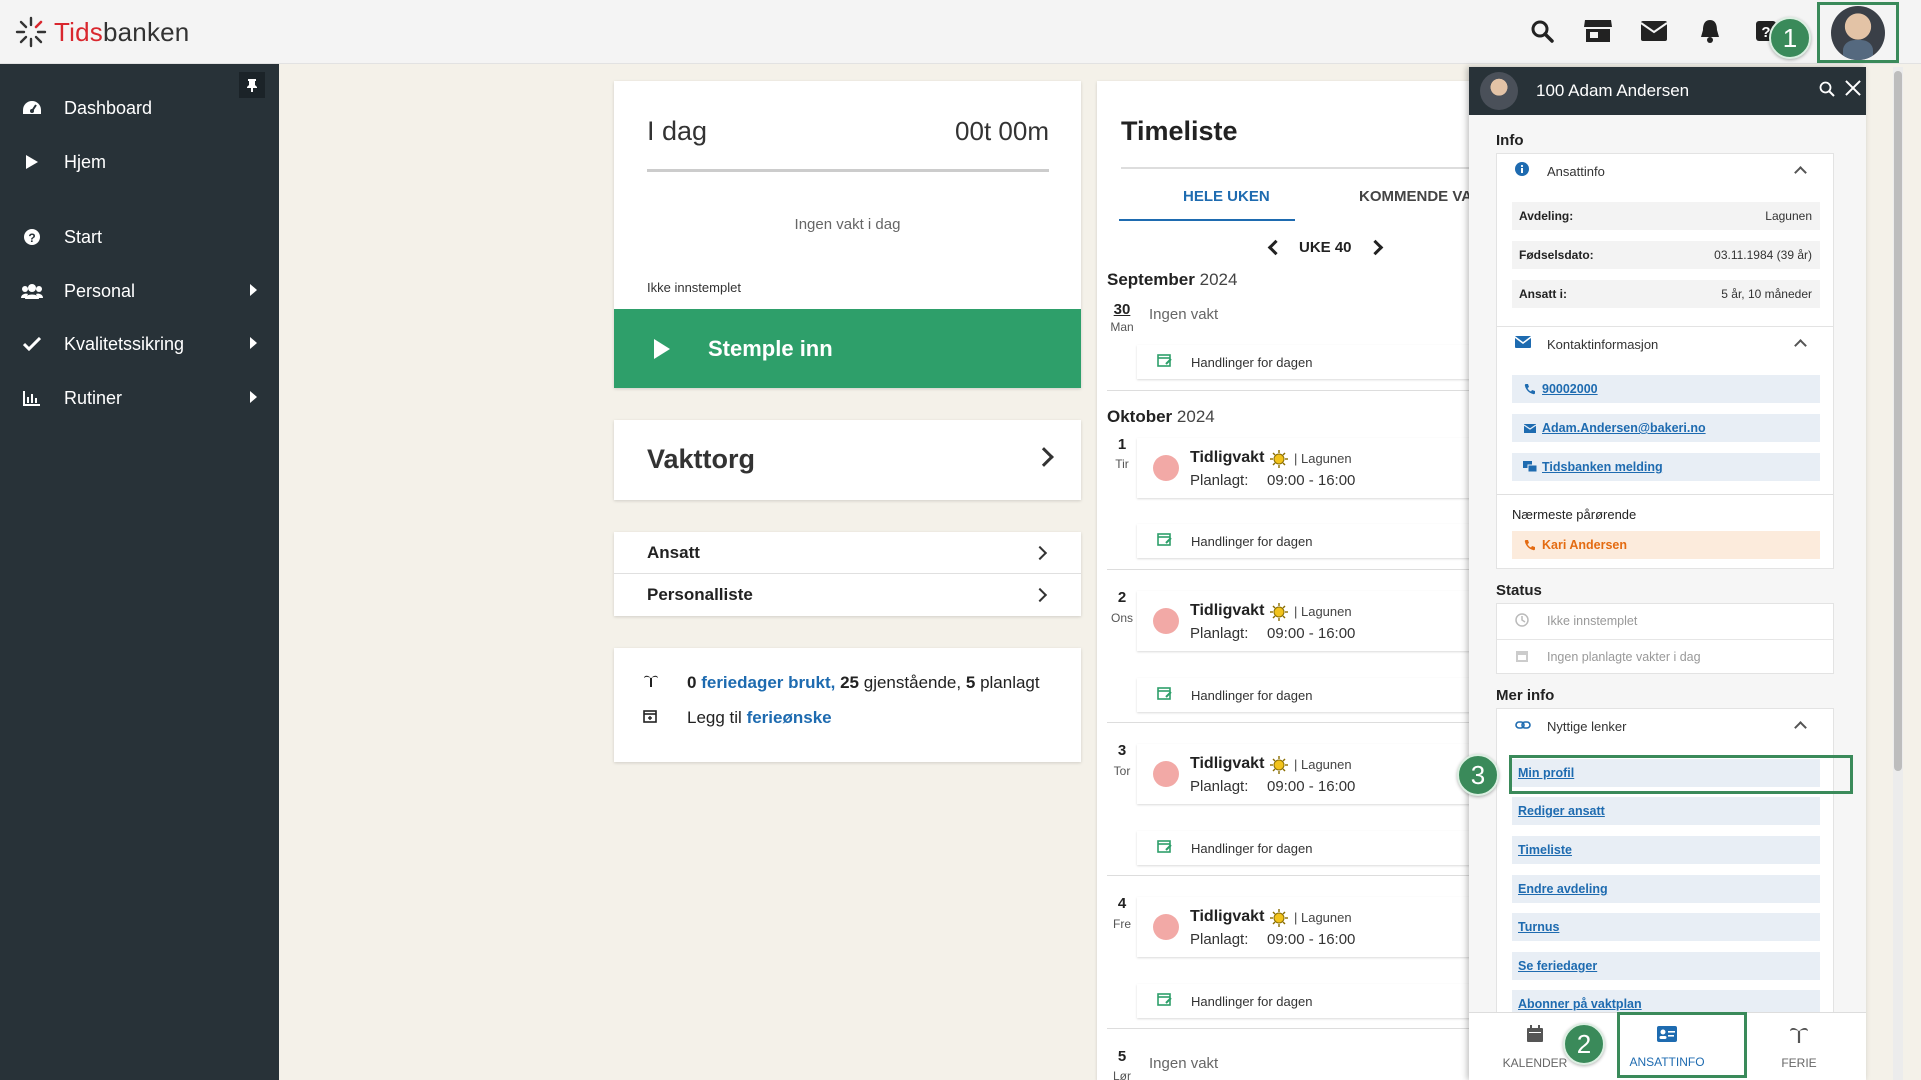 The width and height of the screenshot is (1921, 1080). I want to click on day-number: 1, so click(1122, 444).